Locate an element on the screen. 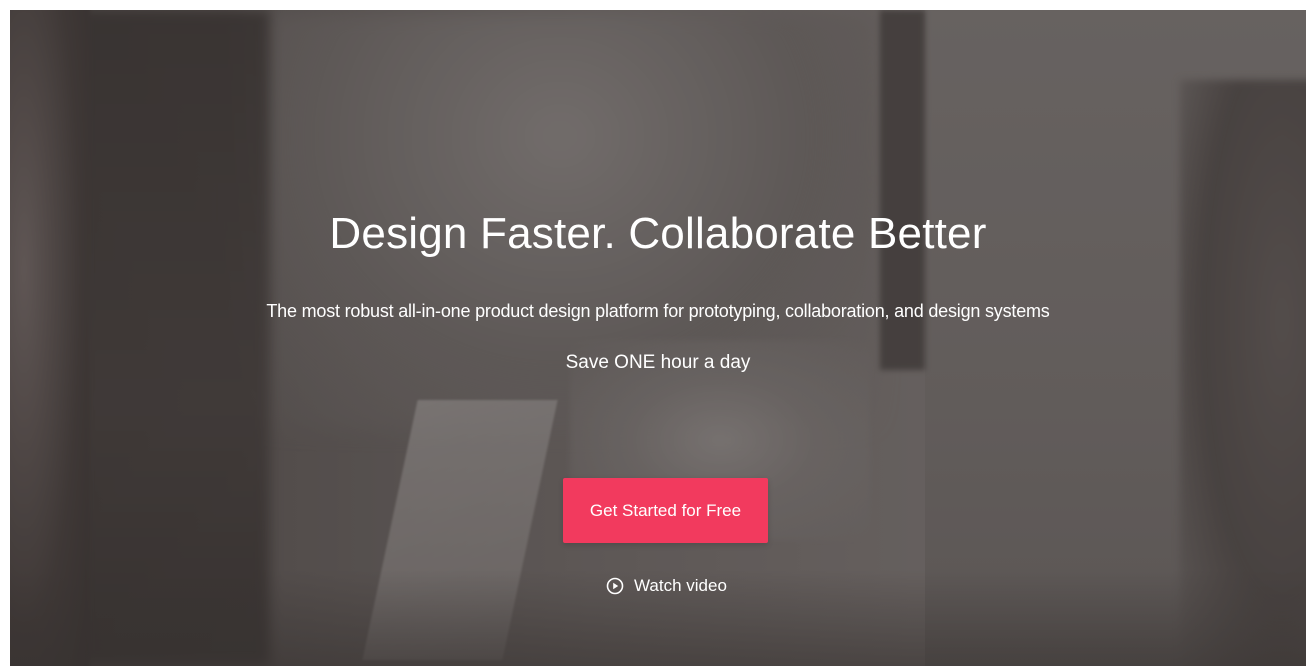 The image size is (1306, 666). play-circle-icon is located at coordinates (615, 586).